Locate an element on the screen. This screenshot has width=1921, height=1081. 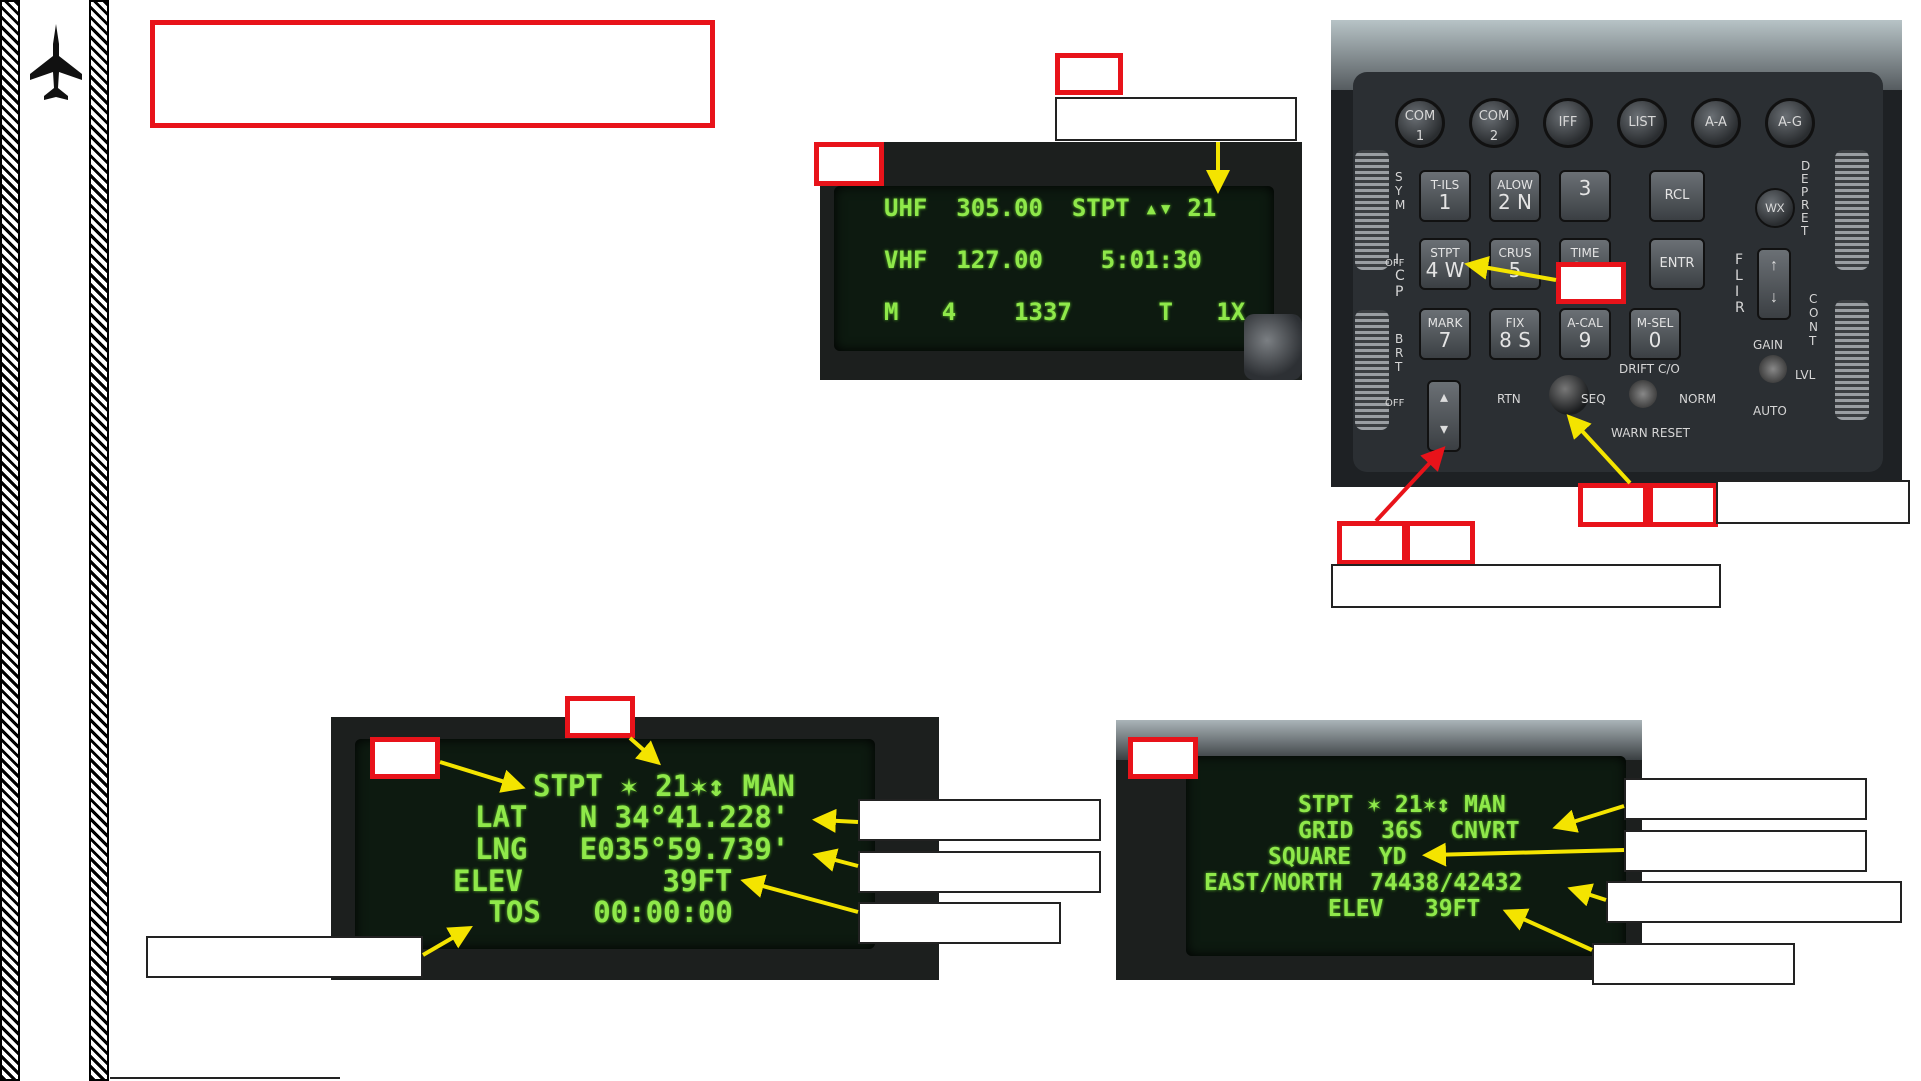
ded-line-3: M 4 1337 T 1X is located at coordinates (1065, 312).